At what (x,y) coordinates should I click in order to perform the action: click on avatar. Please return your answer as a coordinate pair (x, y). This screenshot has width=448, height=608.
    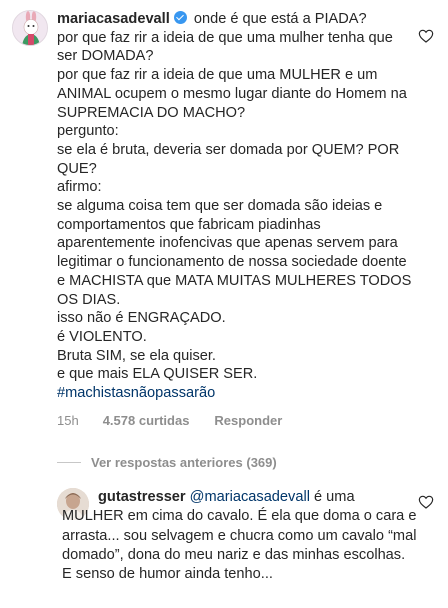
    Looking at the image, I should click on (30, 28).